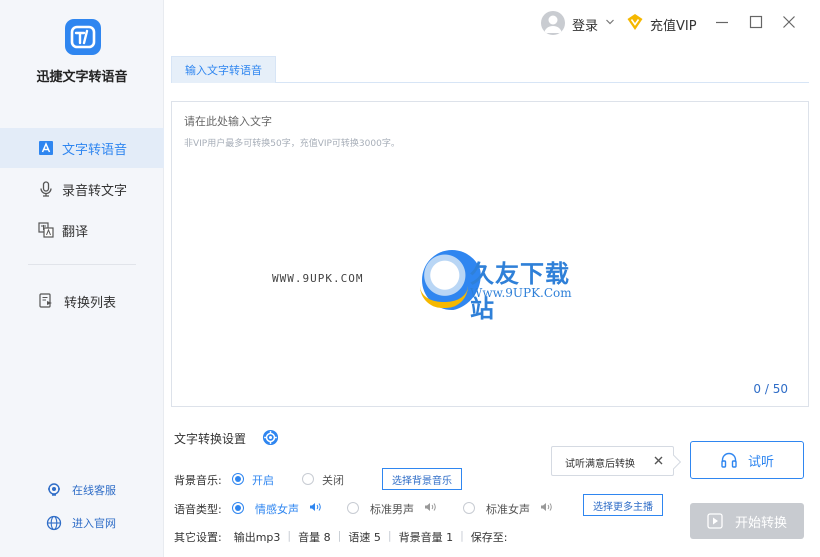 Image resolution: width=820 pixels, height=557 pixels. I want to click on voice-option-label-3: 标准女声, so click(508, 509).